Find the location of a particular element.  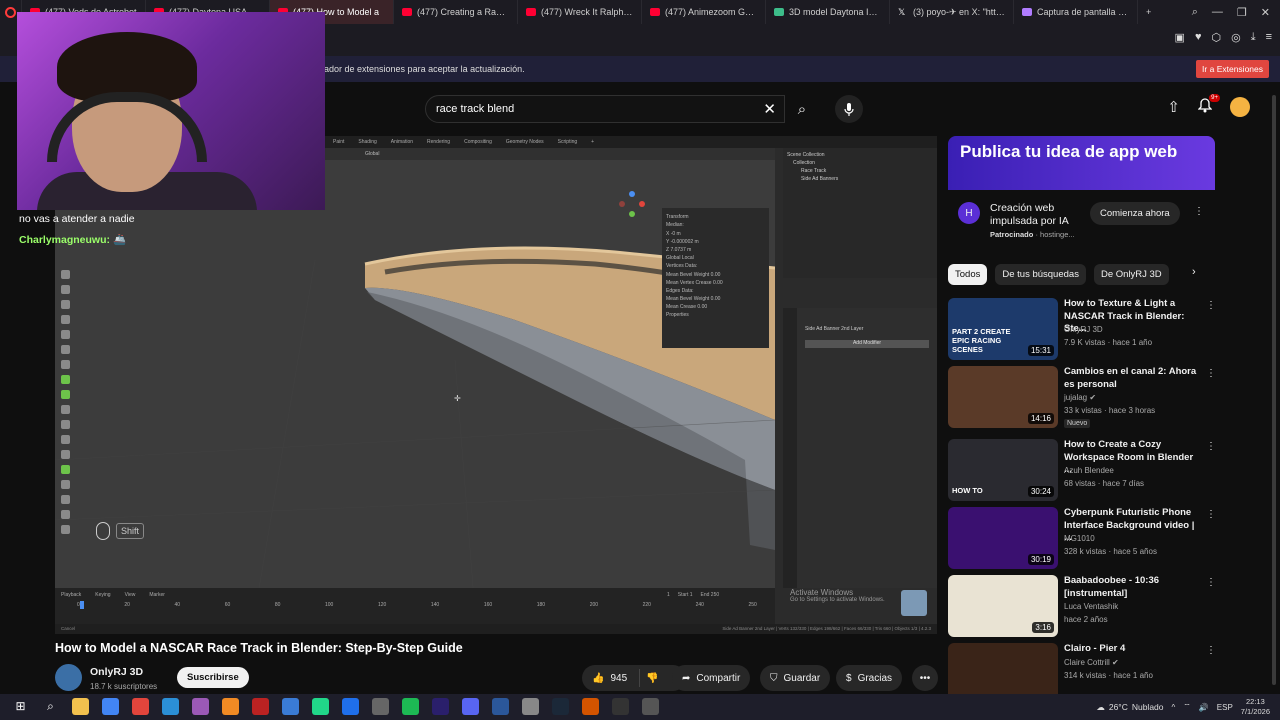

loopcut-tool-icon is located at coordinates (65, 439).